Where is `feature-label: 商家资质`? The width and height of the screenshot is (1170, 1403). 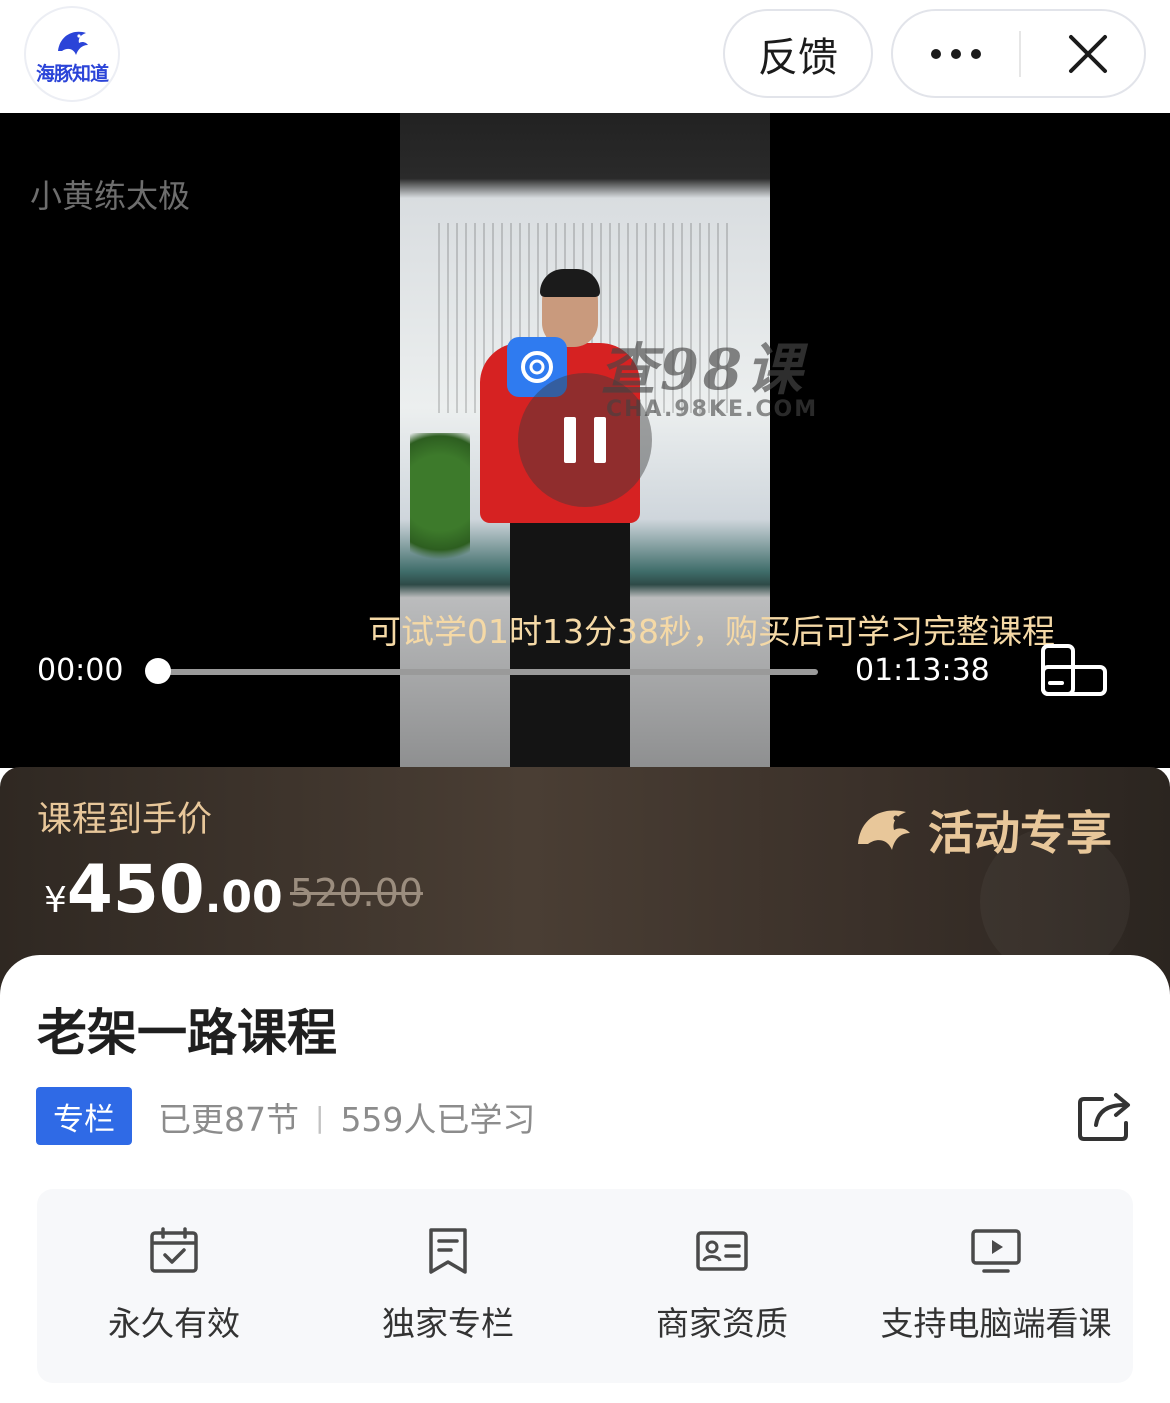 feature-label: 商家资质 is located at coordinates (722, 1323).